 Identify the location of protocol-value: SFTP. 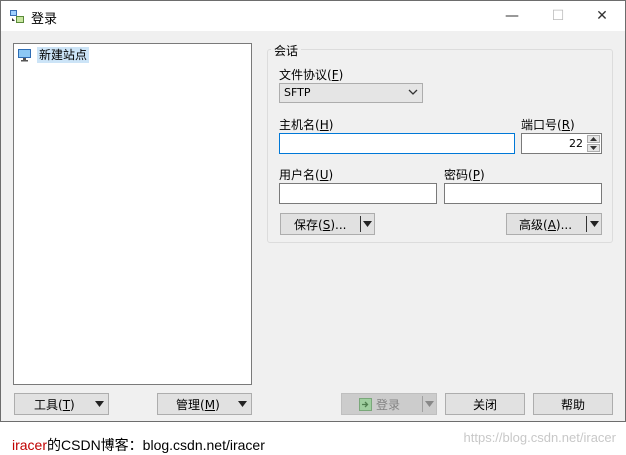
(297, 92).